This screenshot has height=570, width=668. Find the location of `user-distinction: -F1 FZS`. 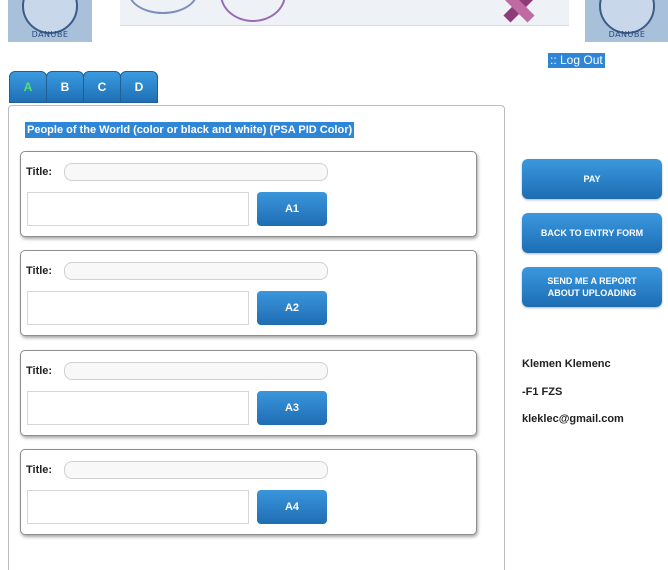

user-distinction: -F1 FZS is located at coordinates (542, 392).